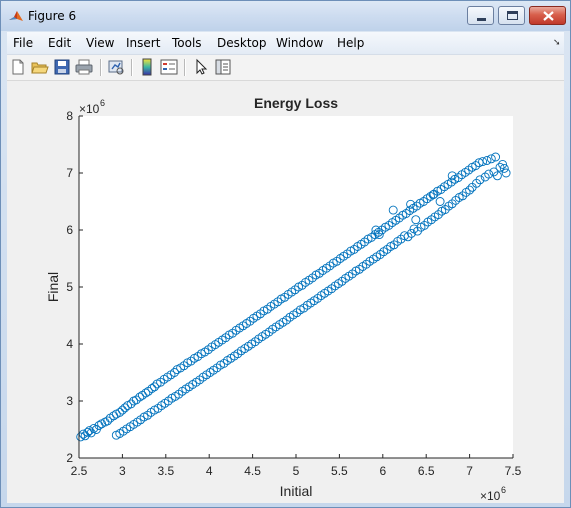 Image resolution: width=571 pixels, height=508 pixels. Describe the element at coordinates (69, 173) in the screenshot. I see `y-tick-label: 7` at that location.